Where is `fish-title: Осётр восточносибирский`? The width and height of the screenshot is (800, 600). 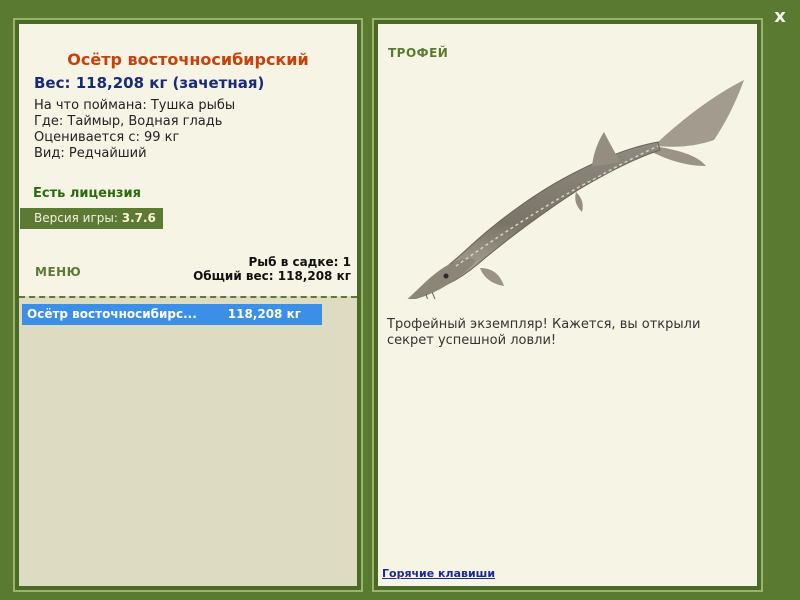
fish-title: Осётр восточносибирский is located at coordinates (188, 59).